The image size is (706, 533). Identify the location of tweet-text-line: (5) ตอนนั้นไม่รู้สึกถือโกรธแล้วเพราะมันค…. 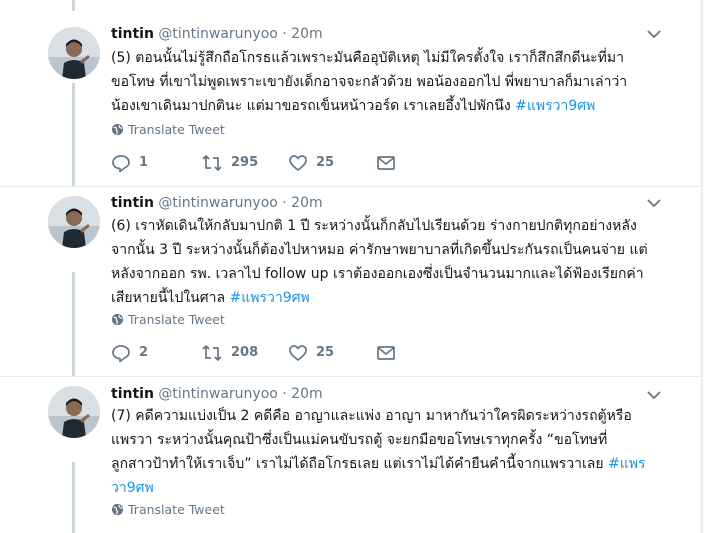
(367, 58).